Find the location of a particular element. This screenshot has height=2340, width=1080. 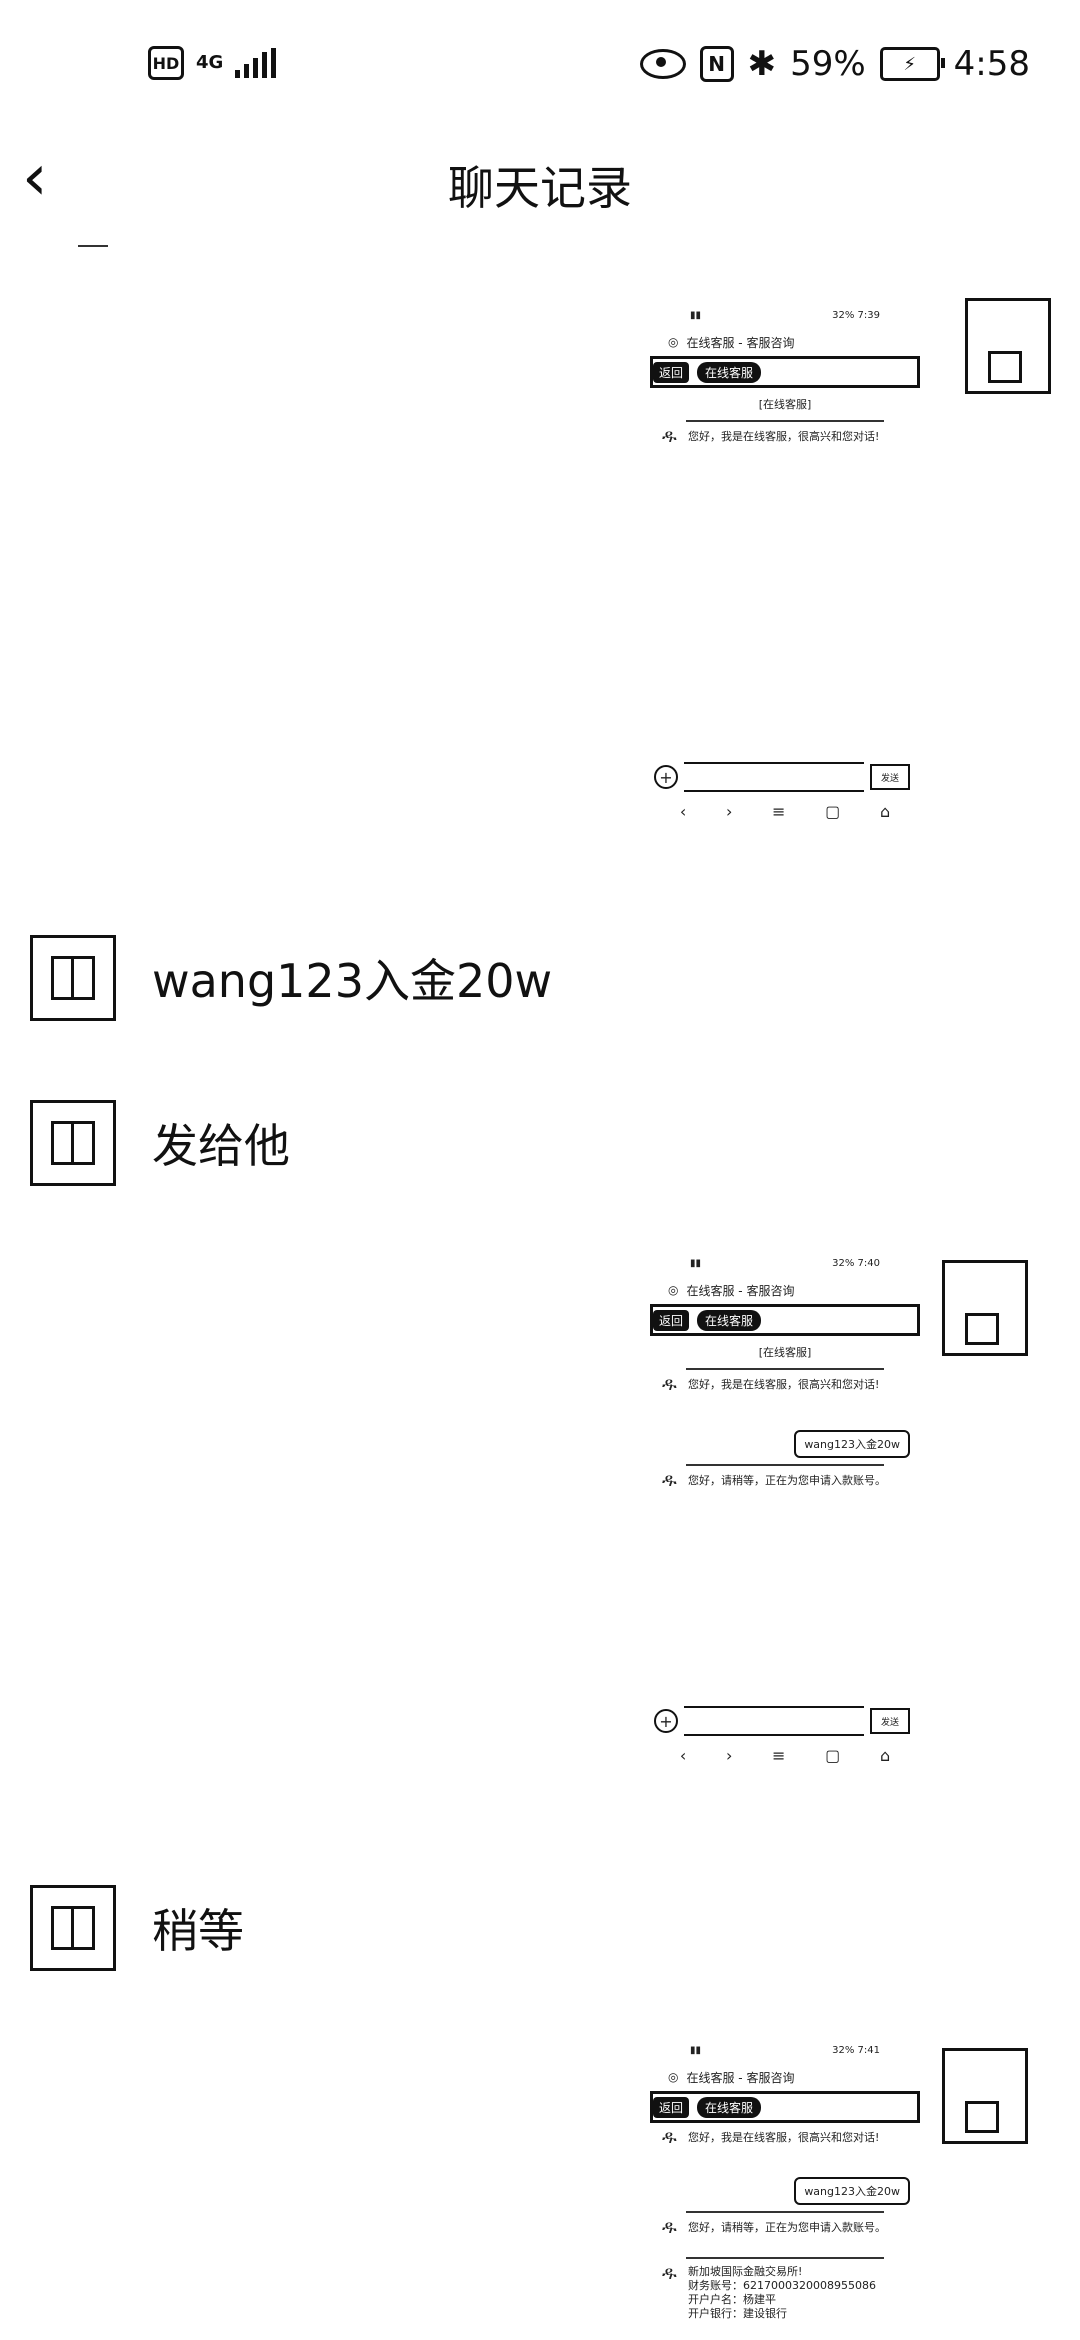

message-text: 发给他 is located at coordinates (221, 1146).